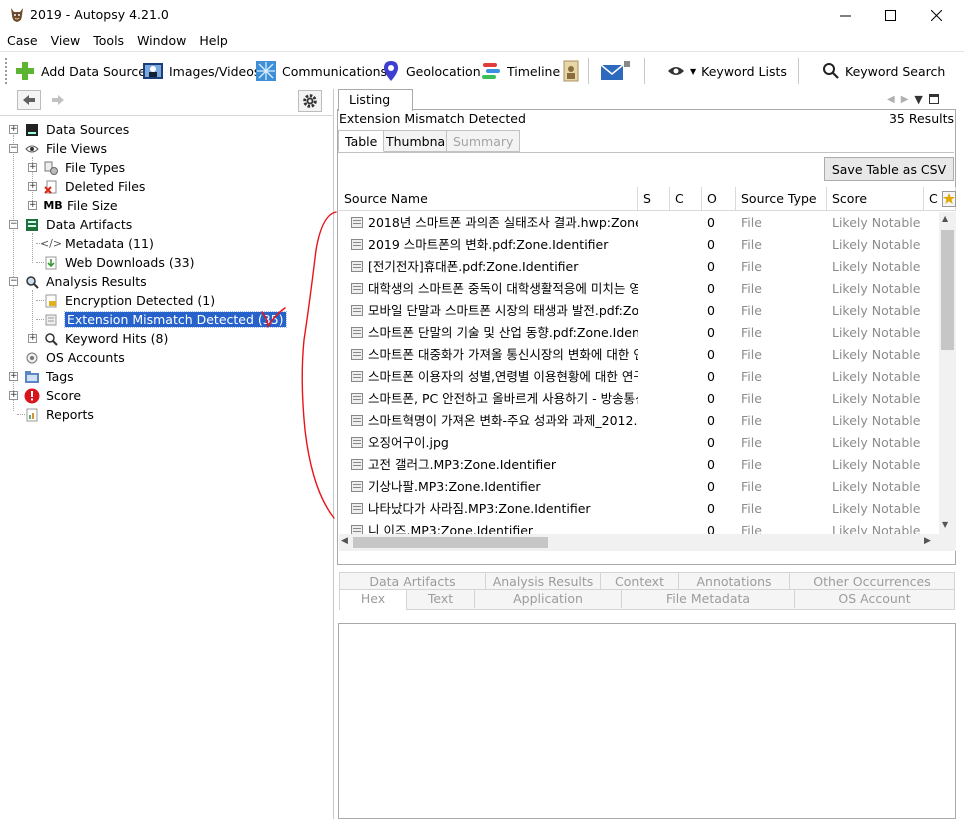 This screenshot has height=819, width=964. Describe the element at coordinates (640, 582) in the screenshot. I see `tab-context: Context` at that location.